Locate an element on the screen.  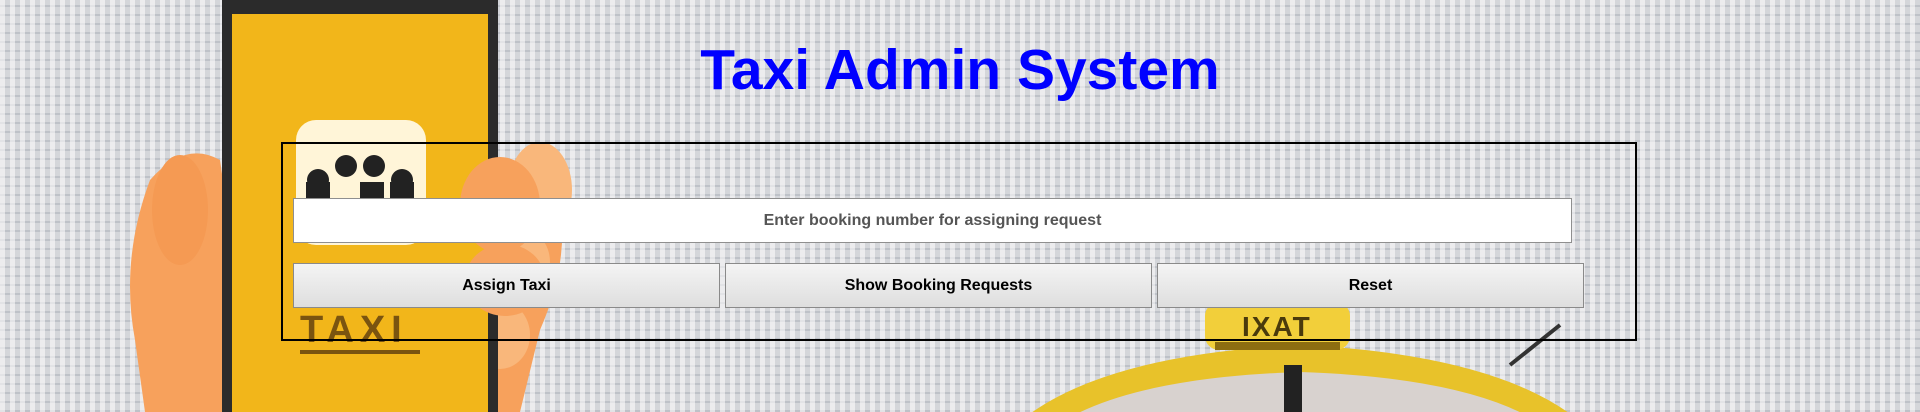
booking-number-input is located at coordinates (932, 220).